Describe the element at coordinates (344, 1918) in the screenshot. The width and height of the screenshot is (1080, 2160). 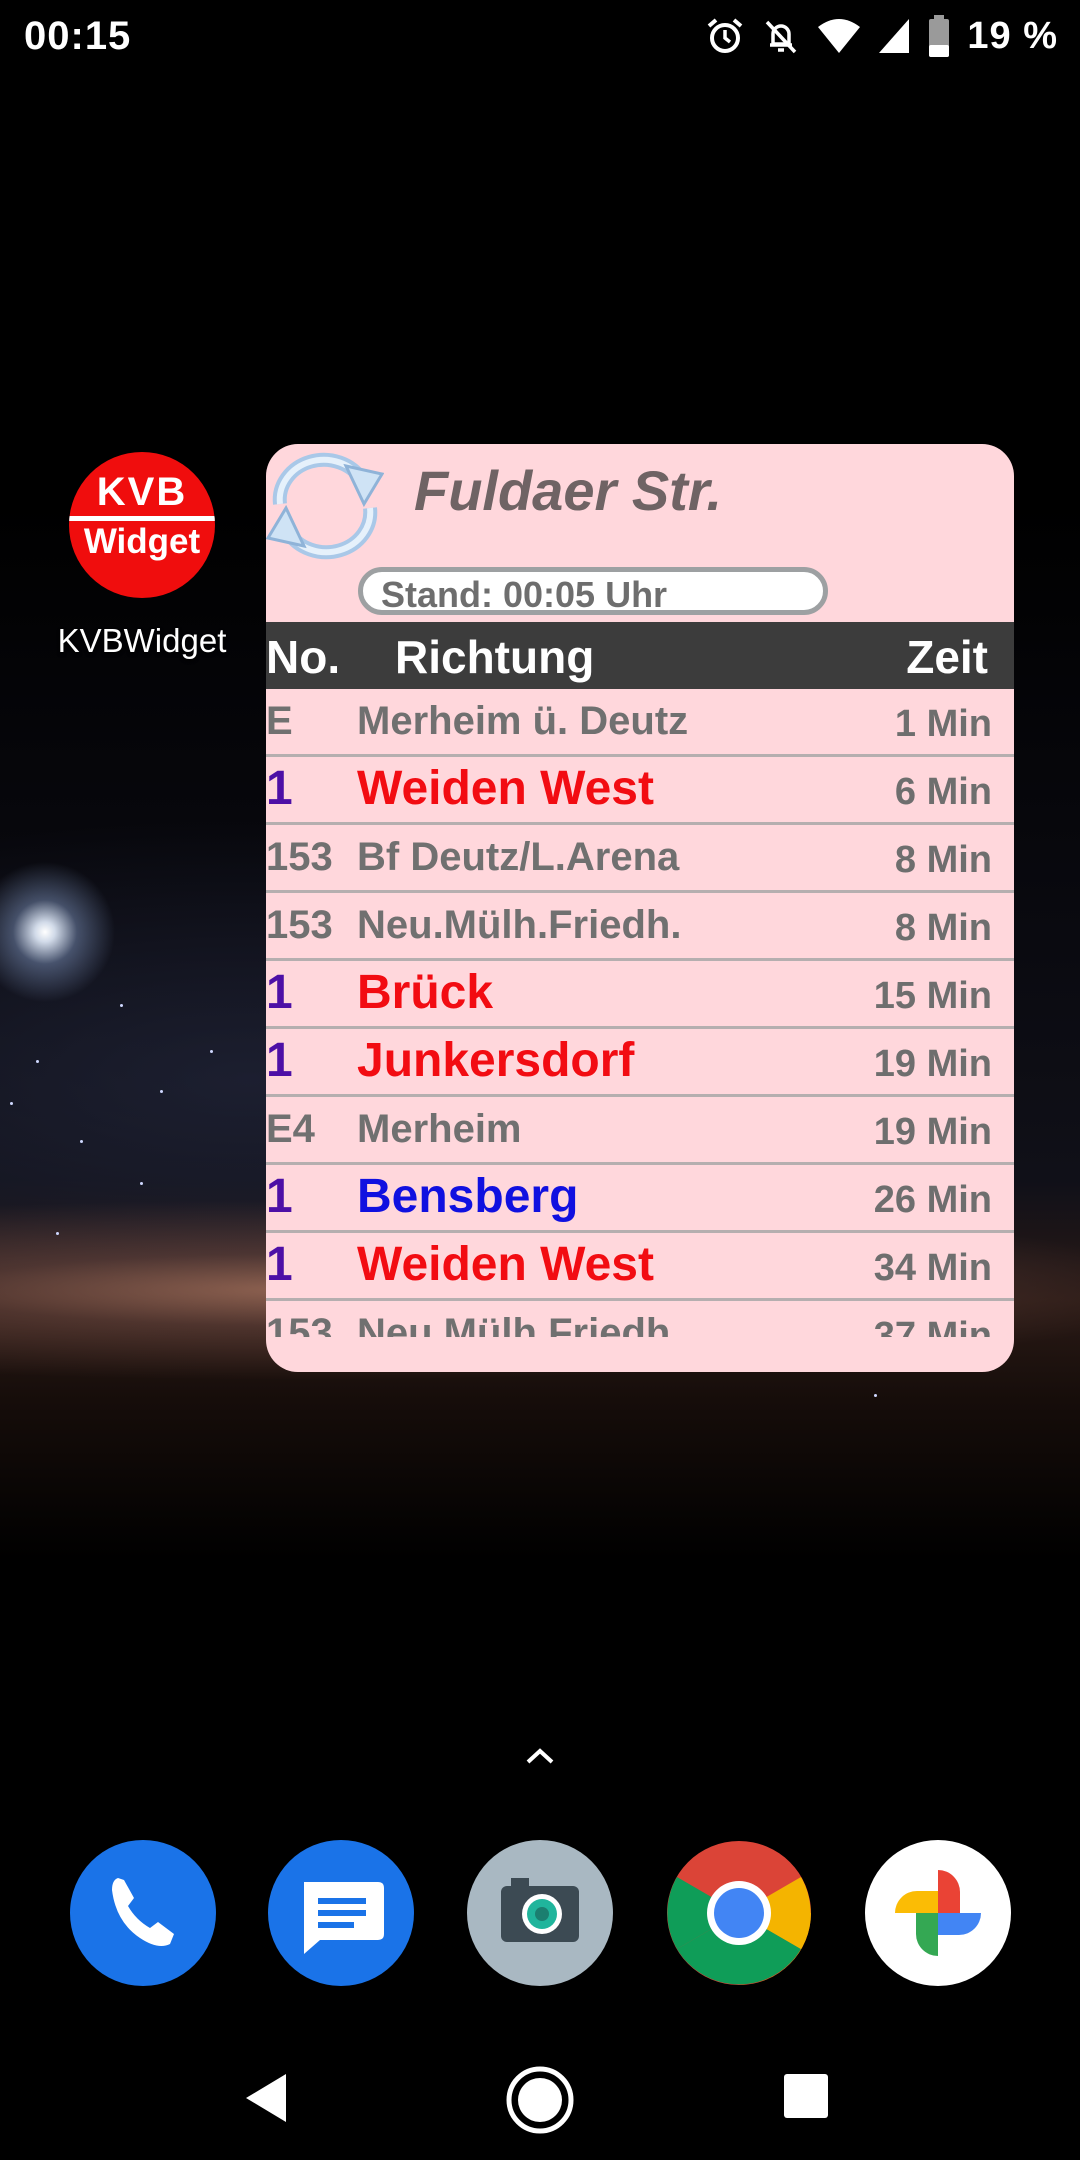
I see `messages-icon` at that location.